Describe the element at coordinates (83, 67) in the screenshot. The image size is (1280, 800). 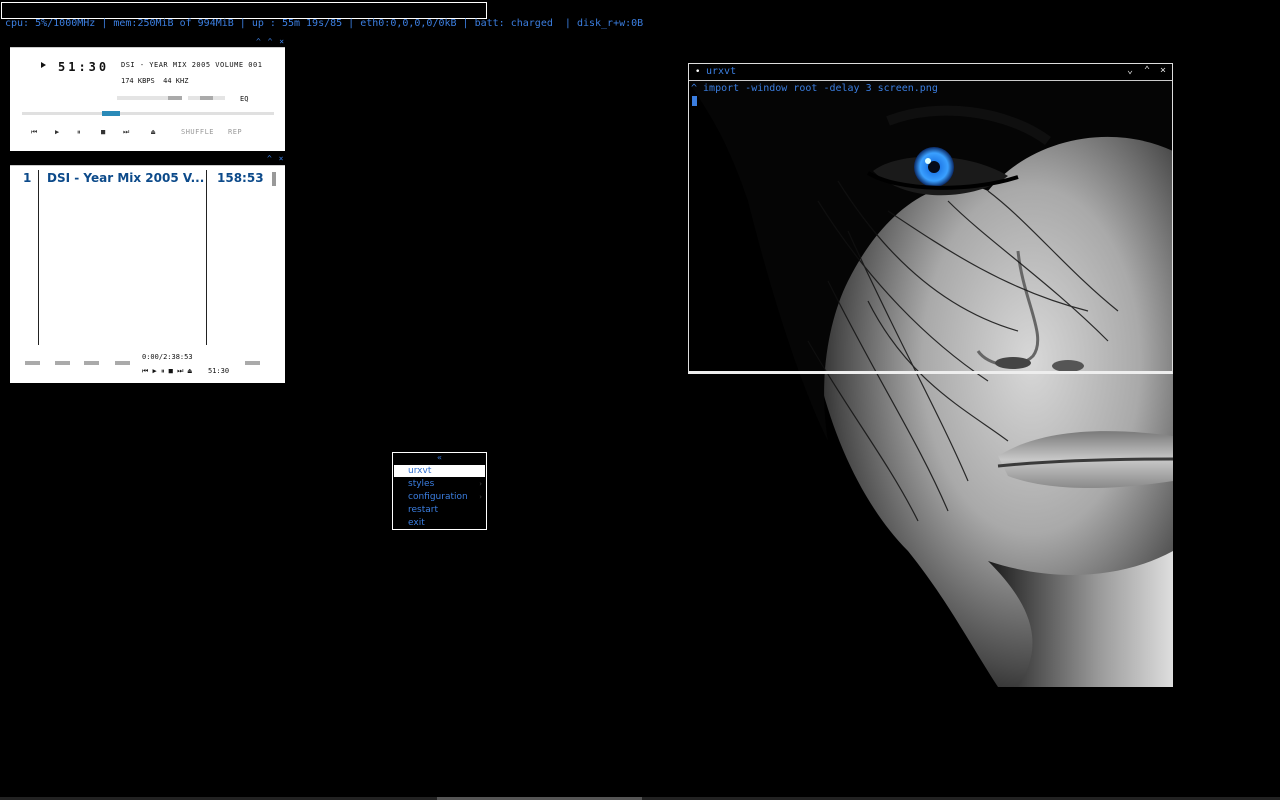
I see `player-time-display: 51:30` at that location.